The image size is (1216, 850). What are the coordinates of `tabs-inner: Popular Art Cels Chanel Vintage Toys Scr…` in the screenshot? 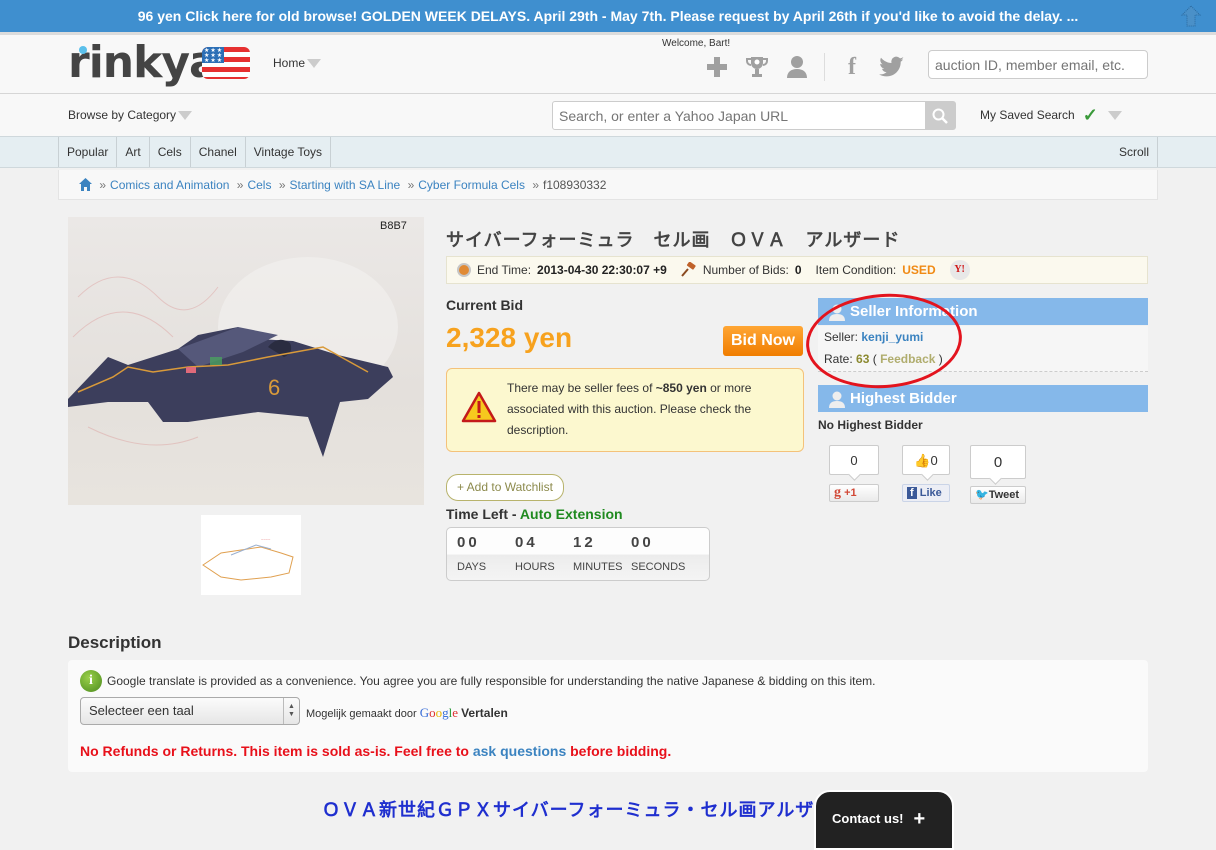 It's located at (608, 152).